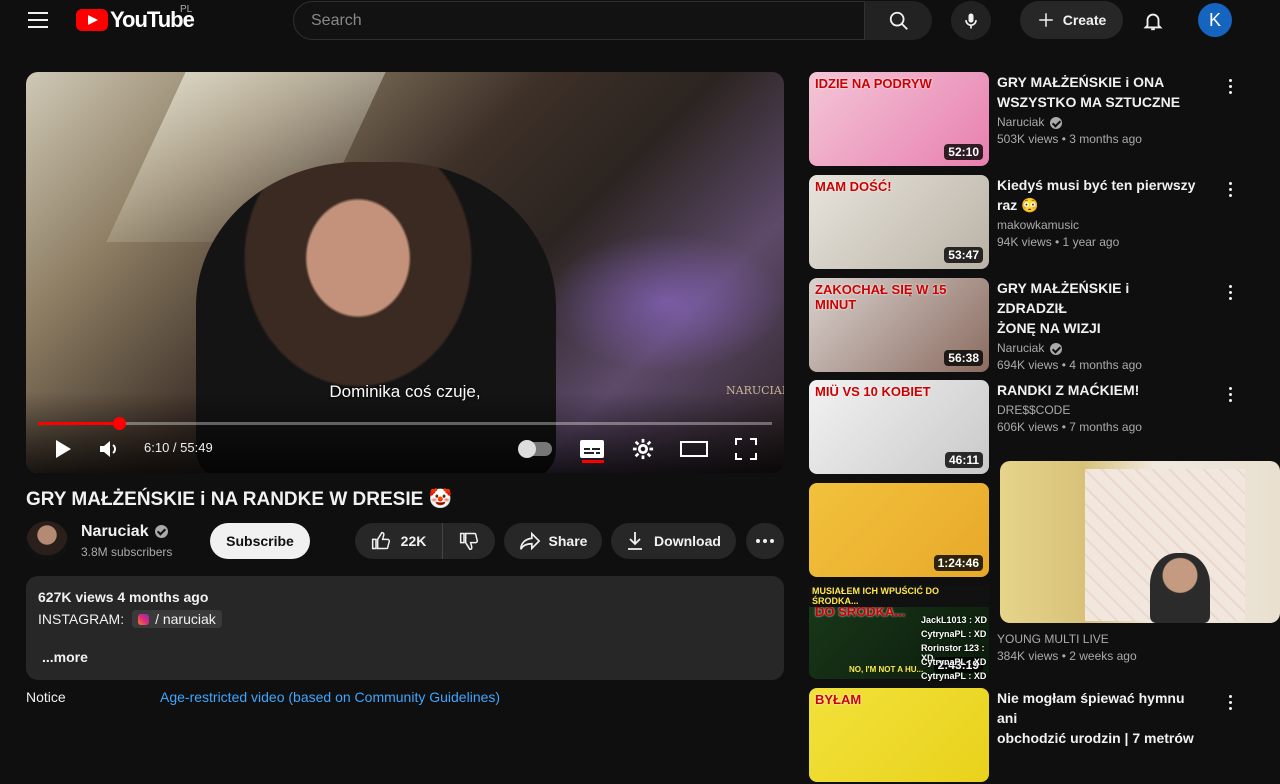 Image resolution: width=1280 pixels, height=784 pixels. What do you see at coordinates (1053, 639) in the screenshot?
I see `video-channel: YOUNG MULTI LIVE` at bounding box center [1053, 639].